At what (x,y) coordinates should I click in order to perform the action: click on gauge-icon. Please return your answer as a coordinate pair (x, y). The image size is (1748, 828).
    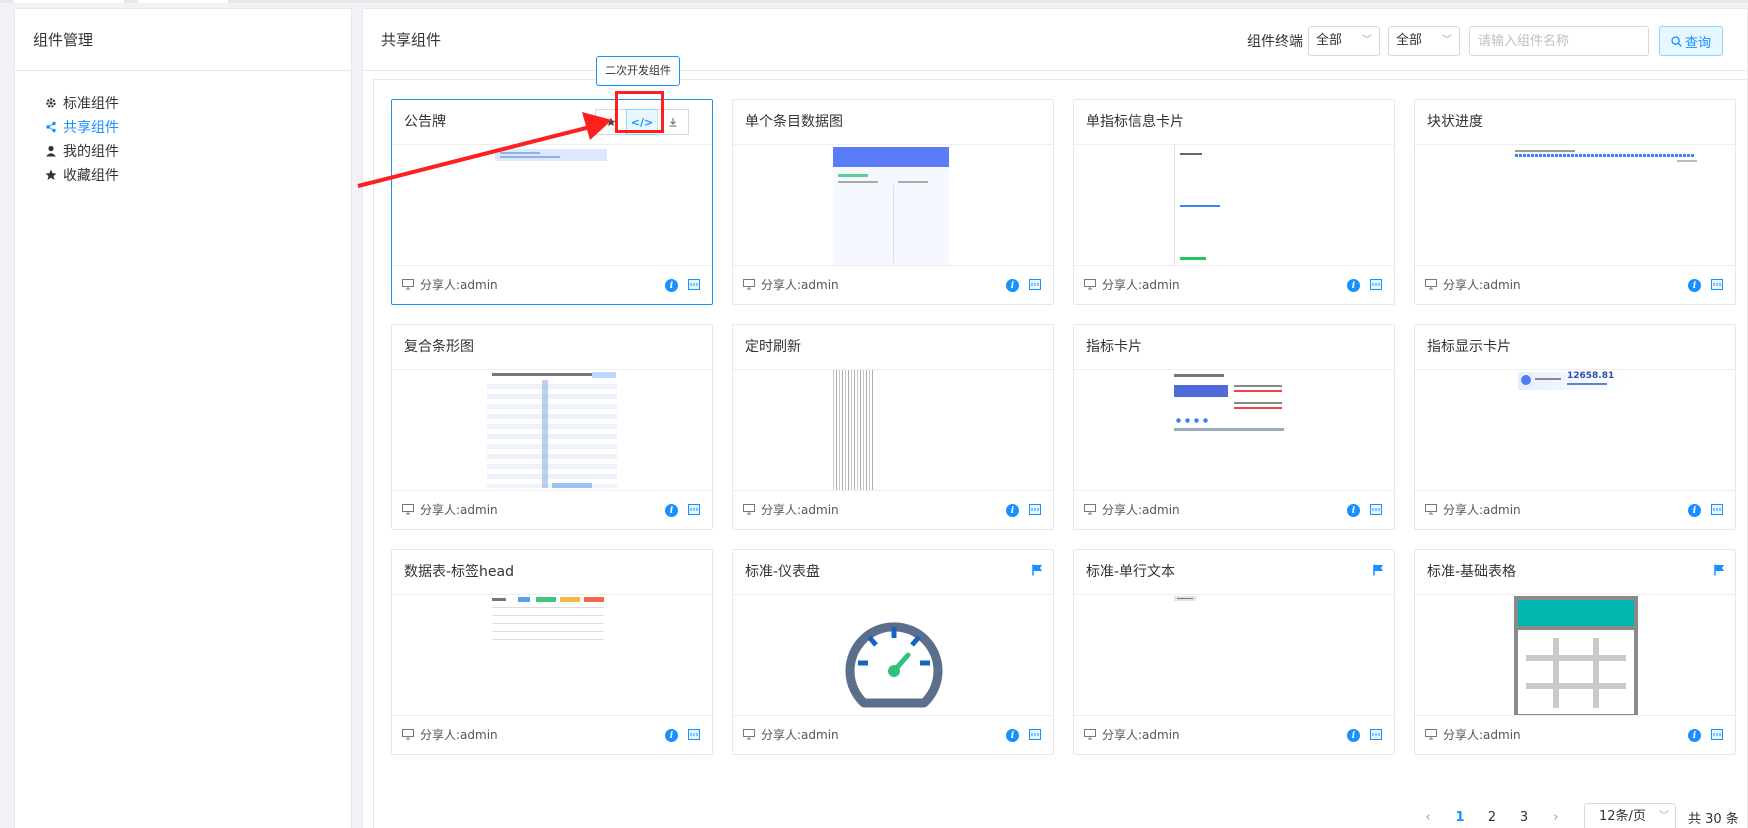
    Looking at the image, I should click on (894, 665).